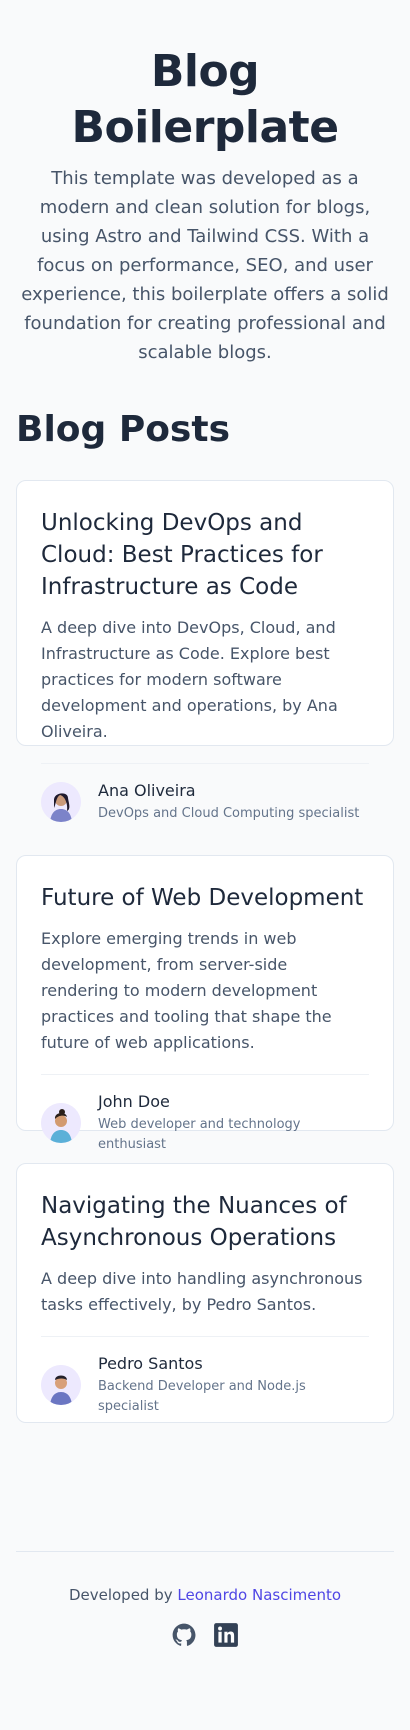 This screenshot has height=1730, width=410. I want to click on social-links, so click(205, 1635).